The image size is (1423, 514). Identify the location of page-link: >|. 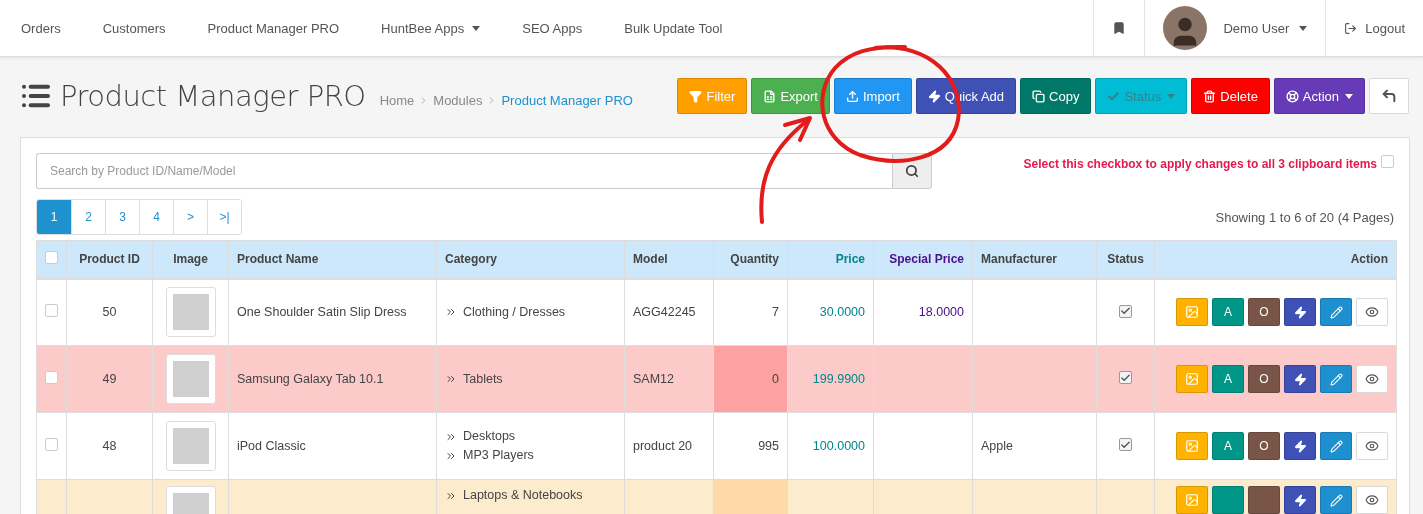
(224, 217).